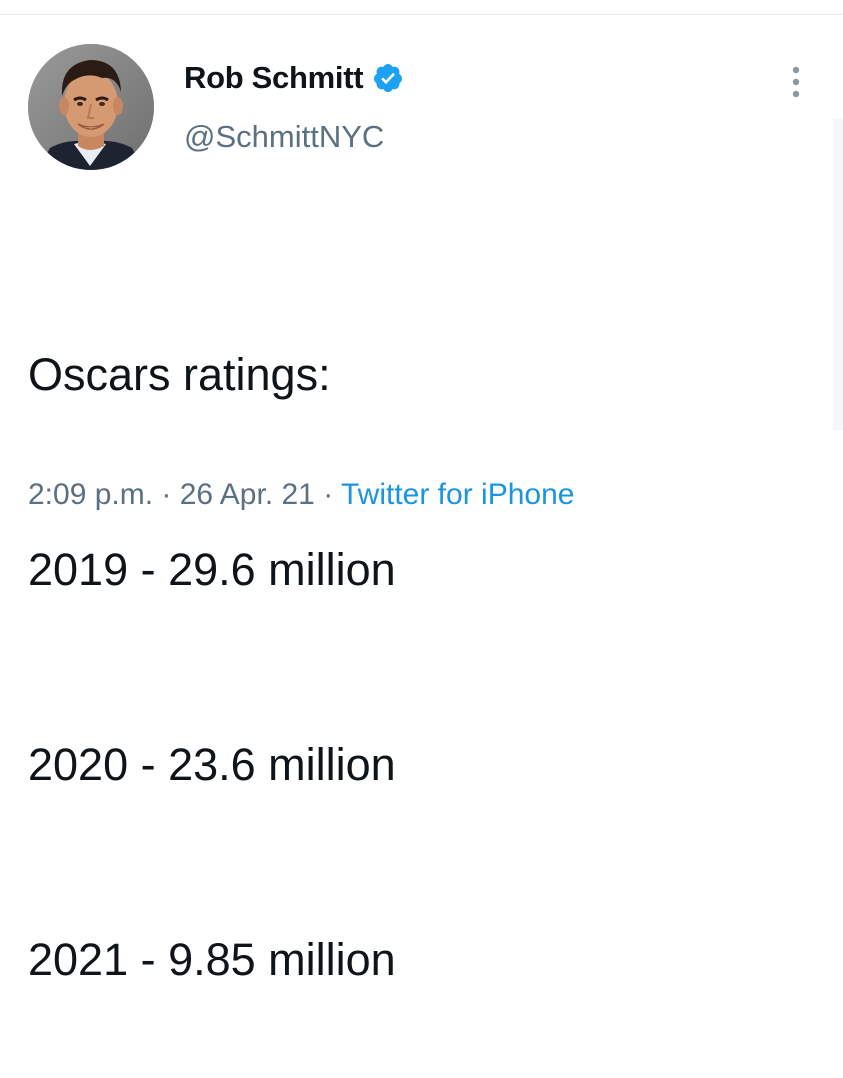 The image size is (843, 1078). I want to click on tweet-text-line: 2021 - 9.85 million, so click(212, 959).